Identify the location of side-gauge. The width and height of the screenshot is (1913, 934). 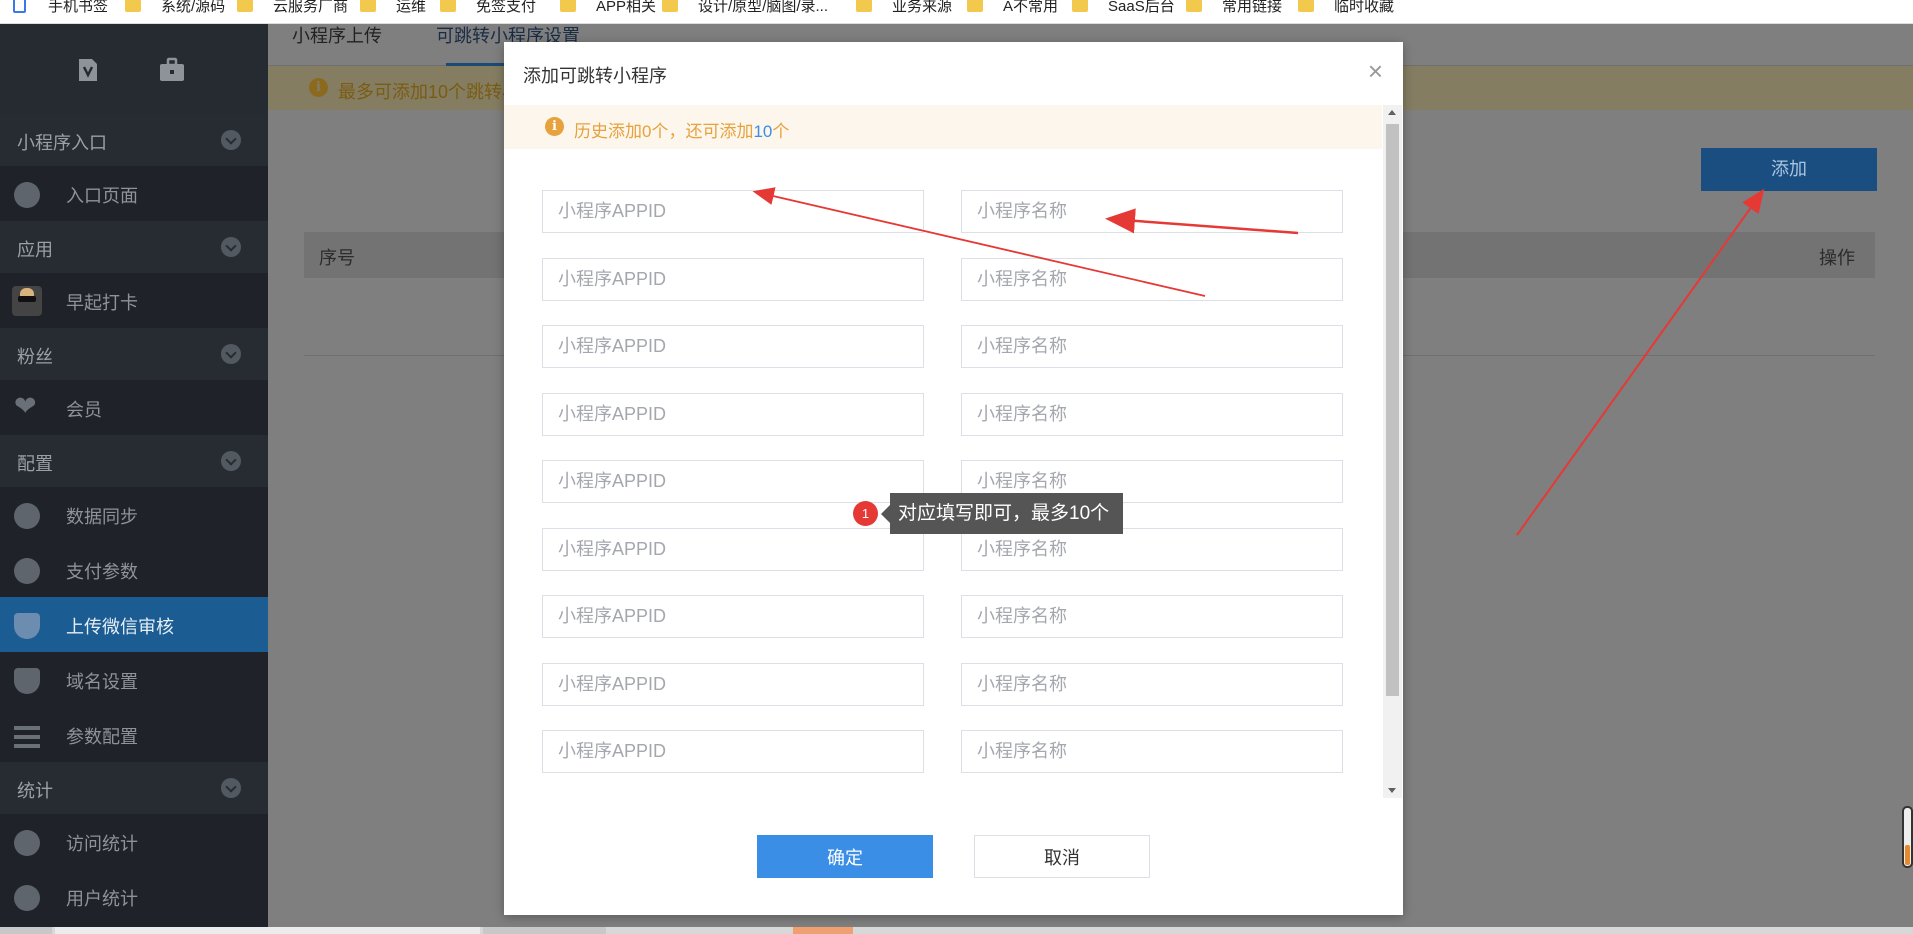
(1907, 837).